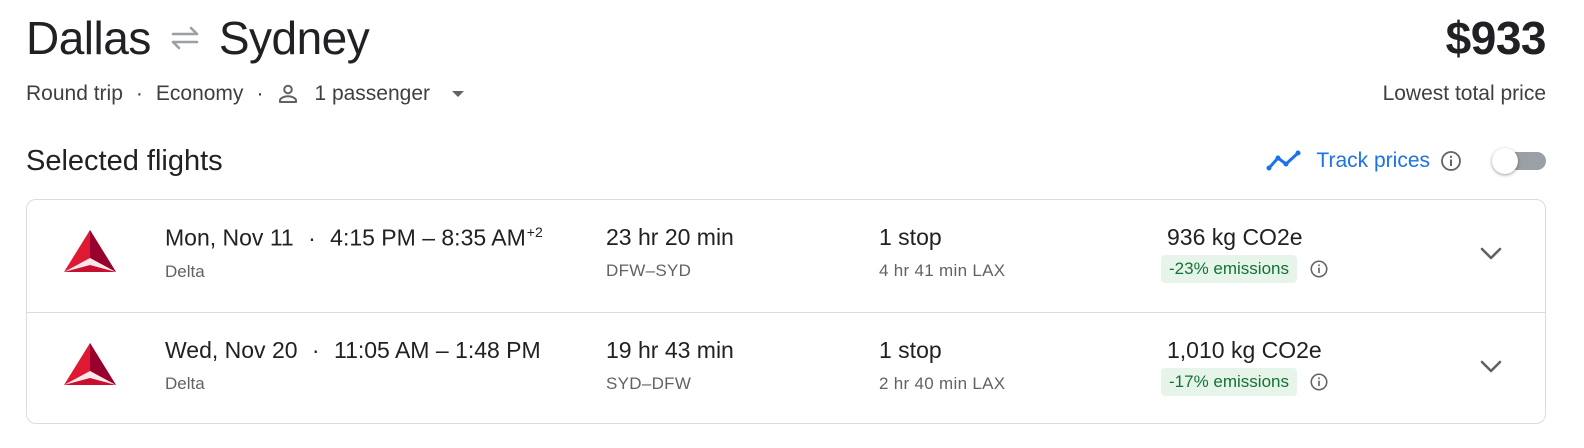  Describe the element at coordinates (354, 253) in the screenshot. I see `flight-times: Mon, Nov 11 · 4:15 PM – 8:35 AM+2 Delta` at that location.